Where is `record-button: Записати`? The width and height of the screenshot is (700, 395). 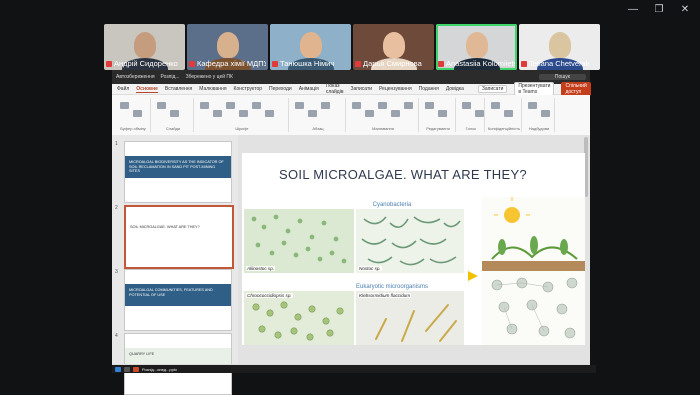
record-button: Записати is located at coordinates (492, 89).